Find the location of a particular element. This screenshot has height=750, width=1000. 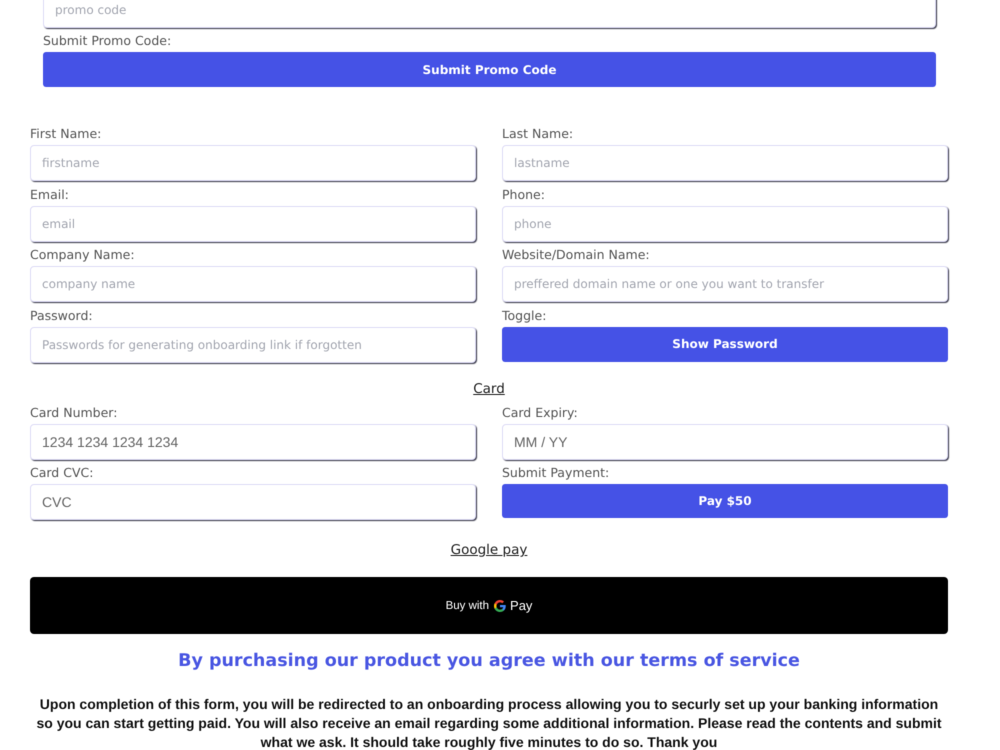

terms-heading: By purchasing our product you agree with our terms of service is located at coordinates (489, 661).